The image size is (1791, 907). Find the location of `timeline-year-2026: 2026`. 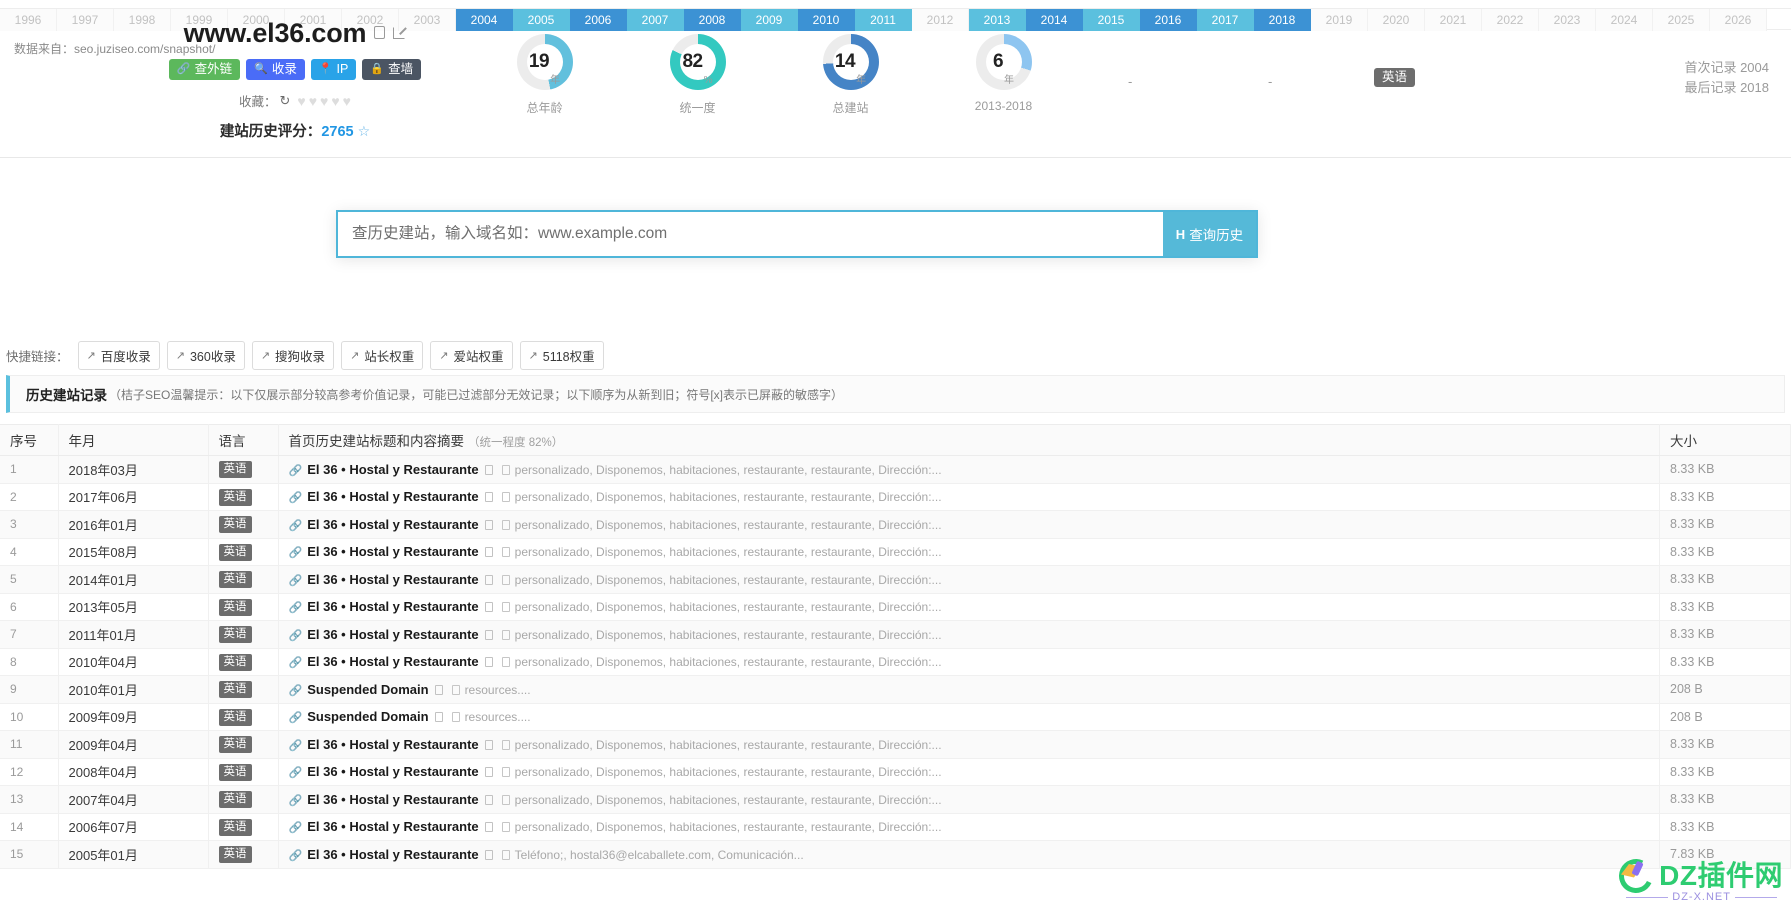

timeline-year-2026: 2026 is located at coordinates (1738, 20).